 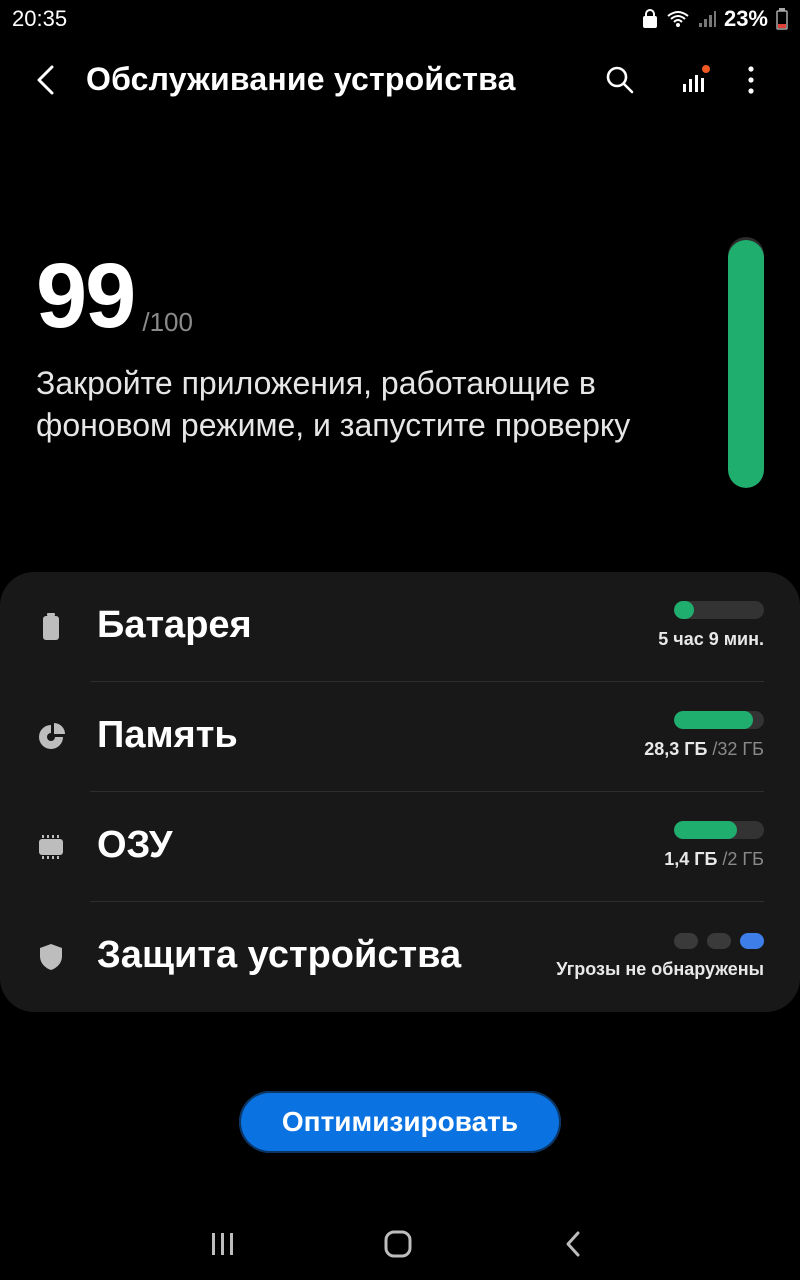 I want to click on storage-pie-icon, so click(x=51, y=737).